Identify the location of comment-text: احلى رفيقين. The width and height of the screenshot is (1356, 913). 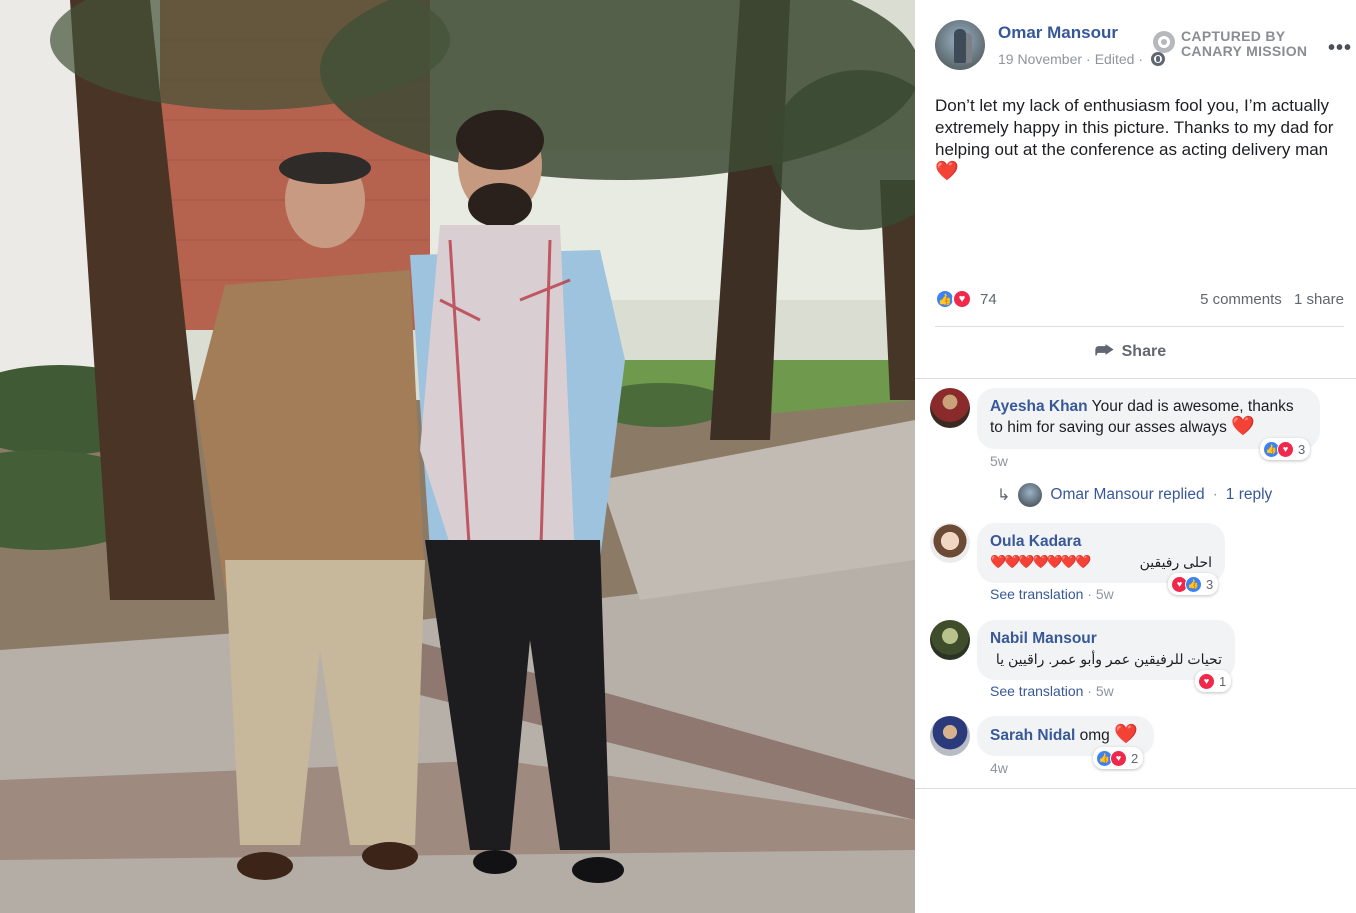
(1175, 562).